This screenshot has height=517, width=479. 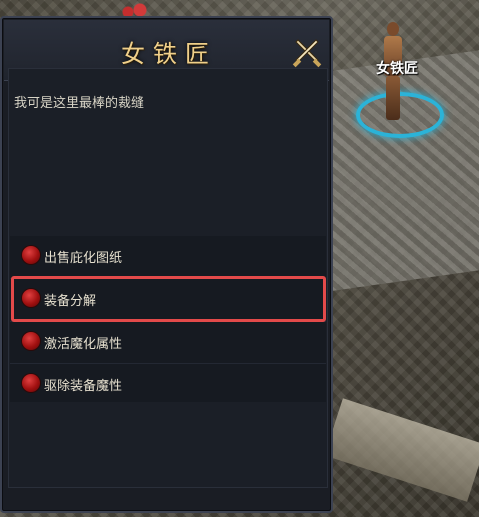 I want to click on option-activate-enchant: 激活魔化属性, so click(x=168, y=340).